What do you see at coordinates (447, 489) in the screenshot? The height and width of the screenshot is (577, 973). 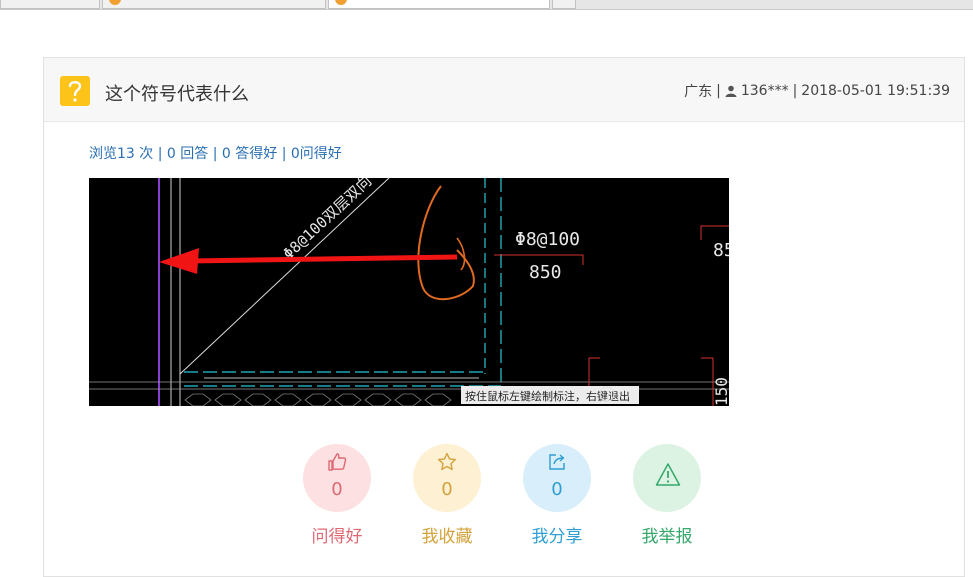 I see `favorite-count: 0` at bounding box center [447, 489].